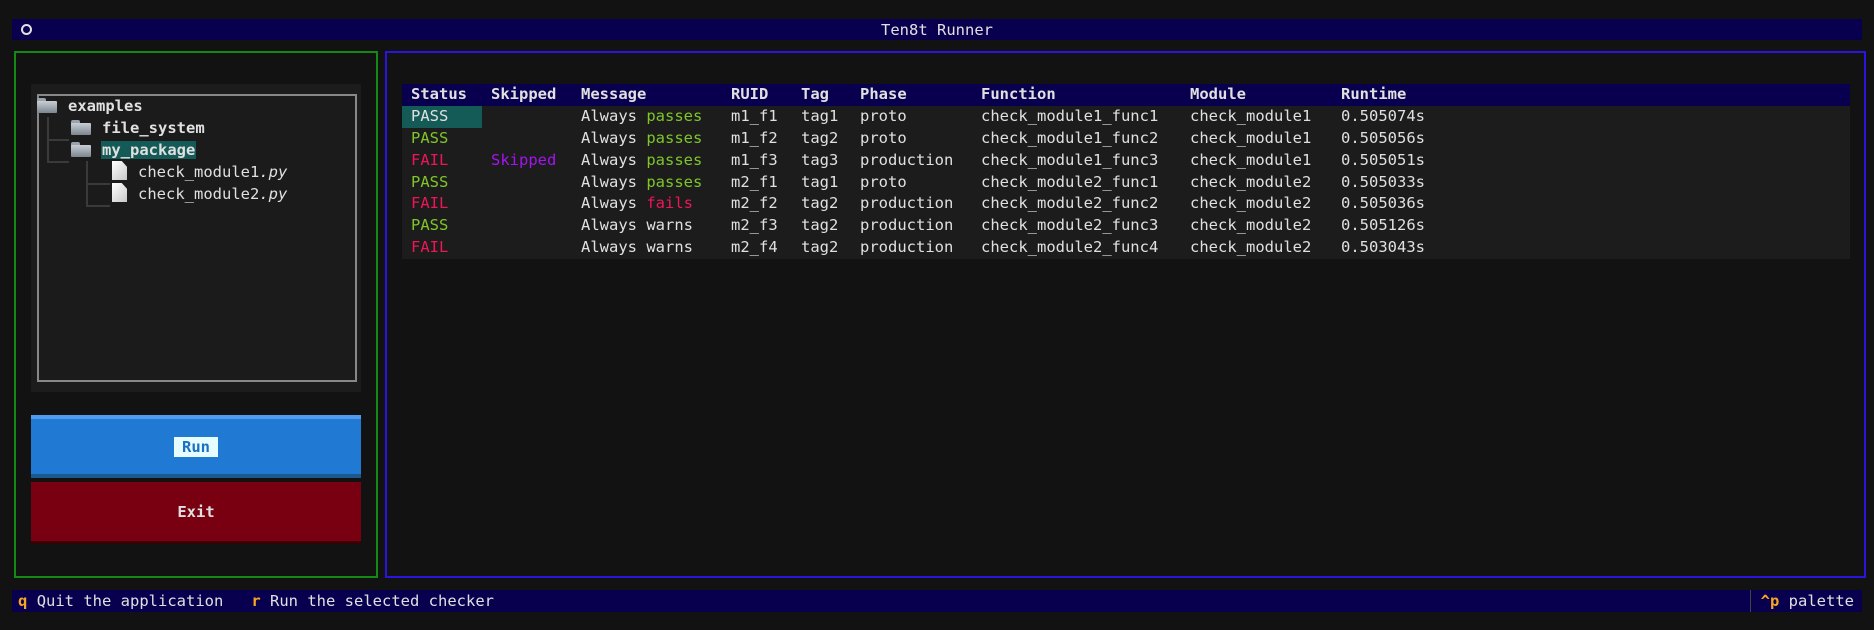 This screenshot has height=630, width=1874. Describe the element at coordinates (1383, 225) in the screenshot. I see `cell-runtime: 0.505126s` at that location.